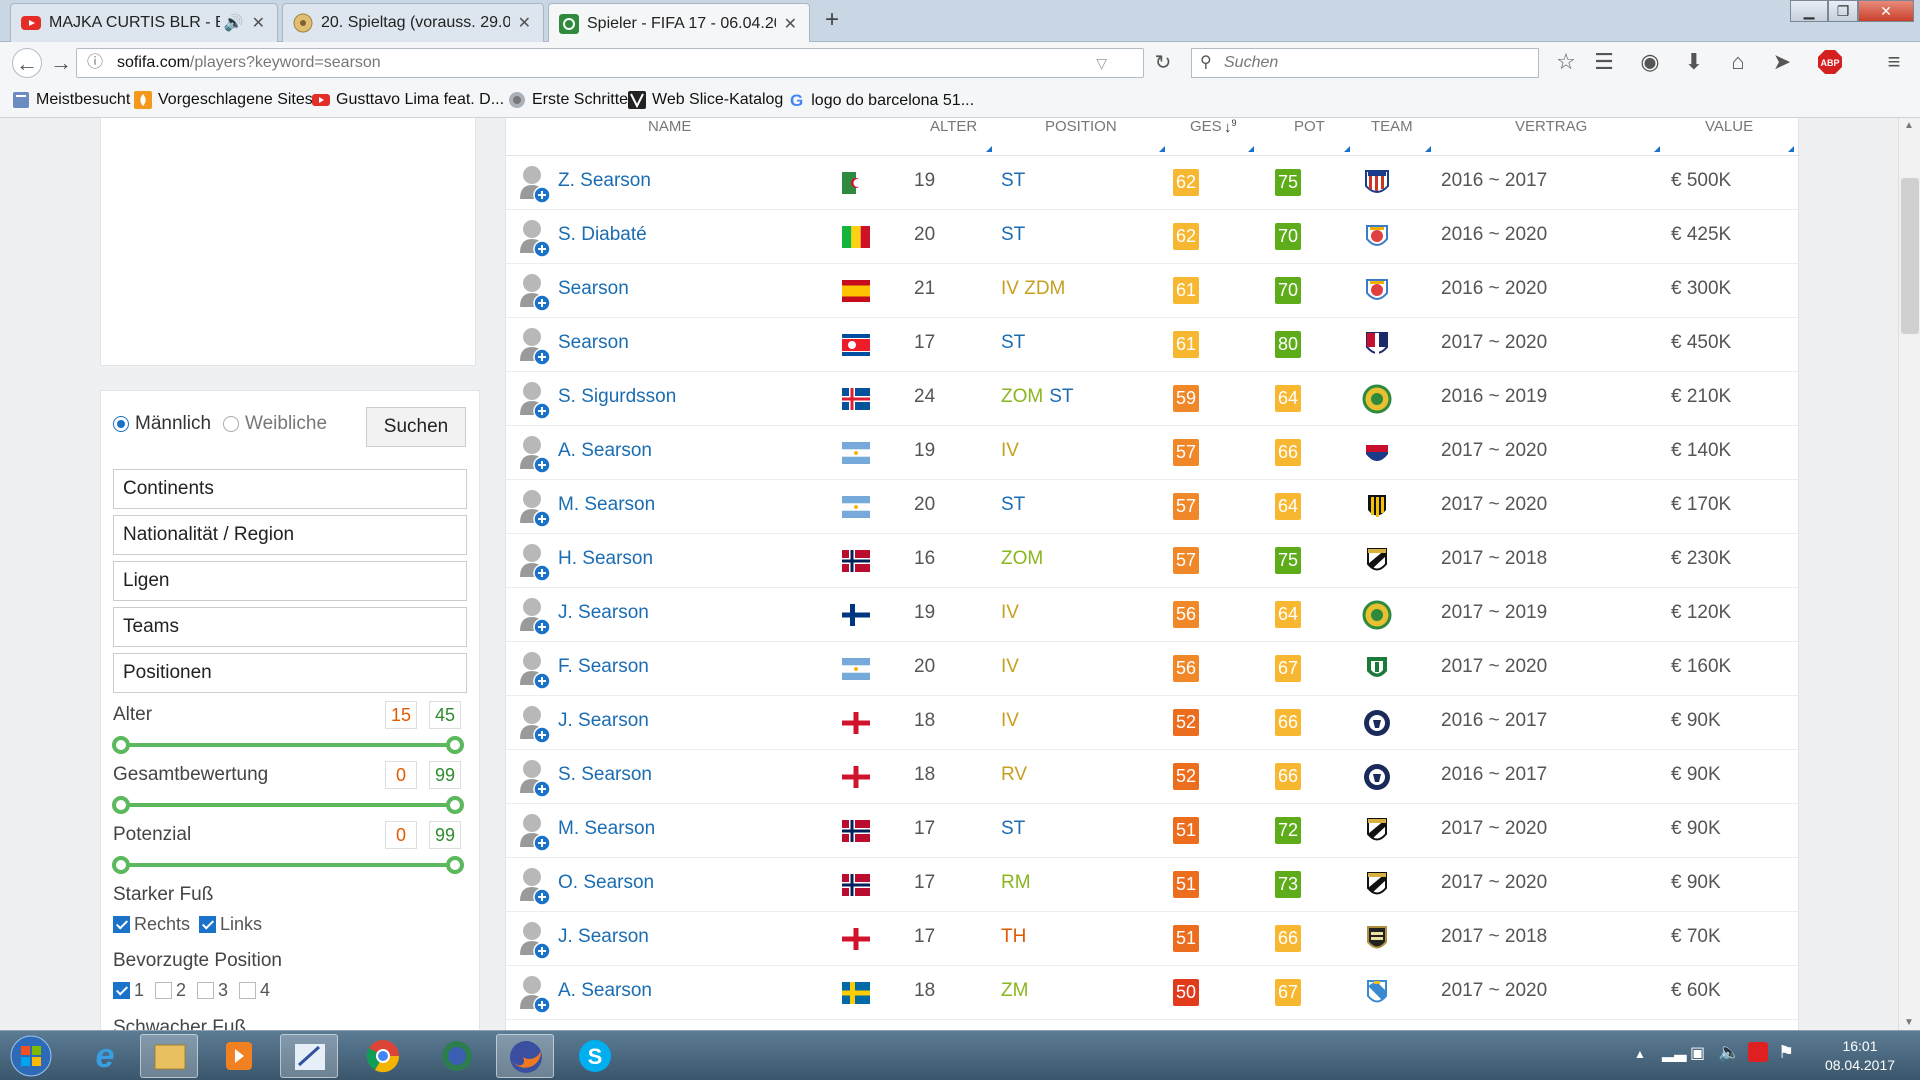 The height and width of the screenshot is (1084, 1920). I want to click on clock: 16:01 08.04.2017, so click(1860, 1056).